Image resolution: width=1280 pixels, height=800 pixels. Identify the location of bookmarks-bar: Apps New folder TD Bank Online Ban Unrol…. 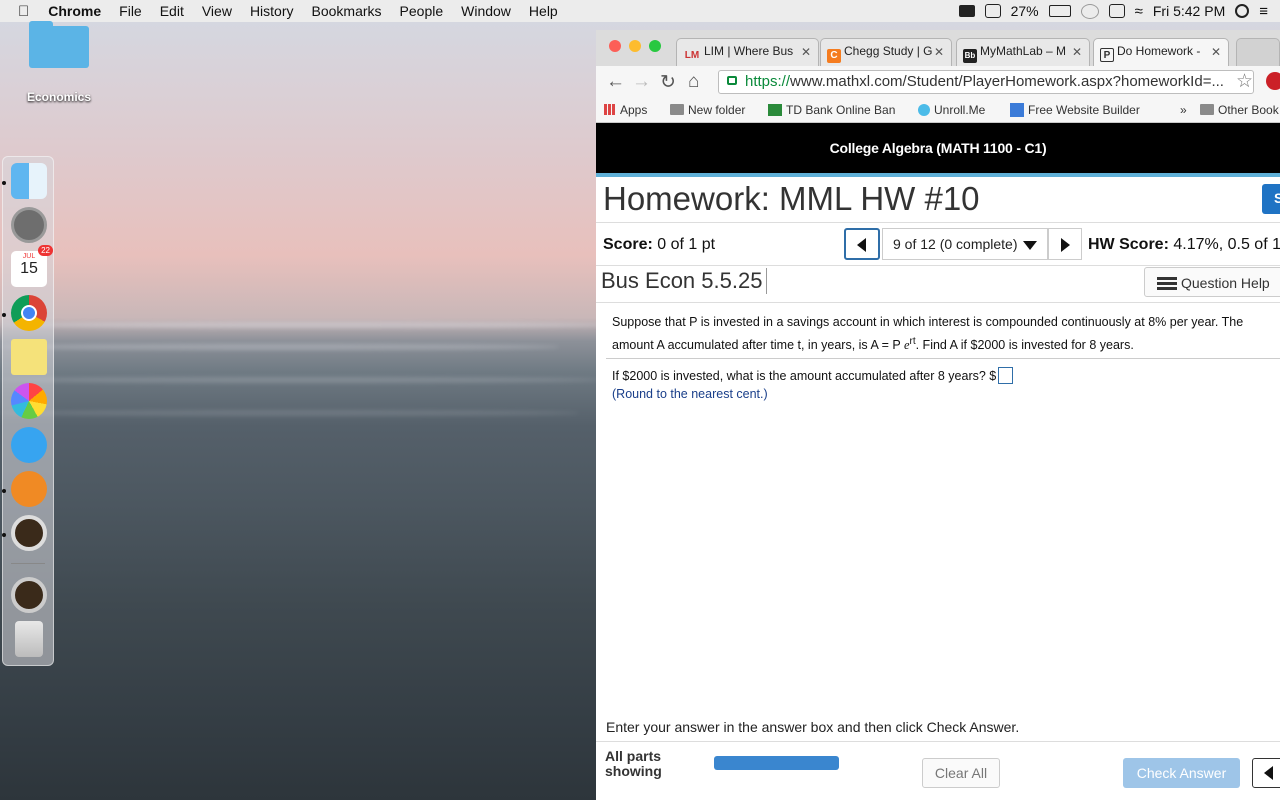
(938, 110).